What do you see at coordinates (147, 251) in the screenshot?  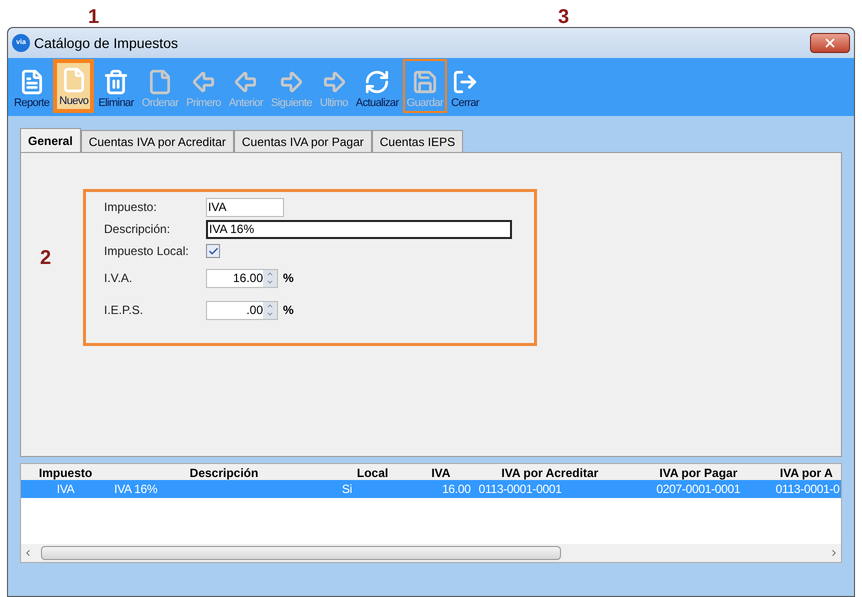 I see `field-label: Impuesto Local:` at bounding box center [147, 251].